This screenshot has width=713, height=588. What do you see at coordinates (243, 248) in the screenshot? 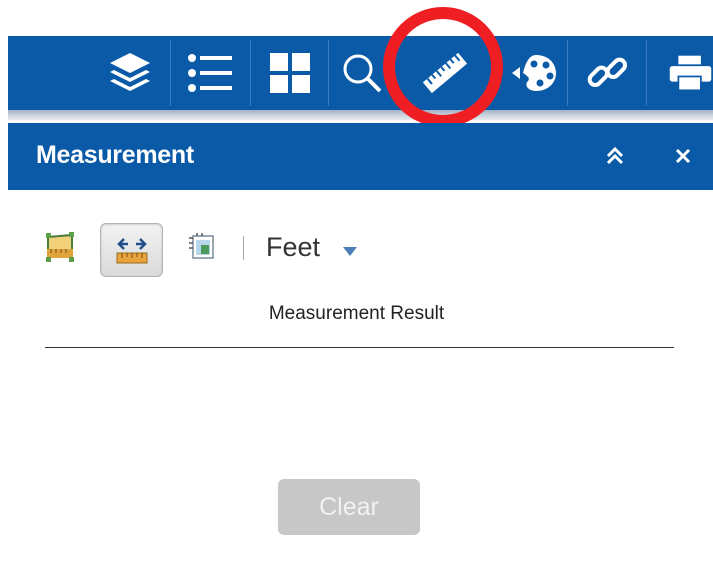
I see `tool-divider` at bounding box center [243, 248].